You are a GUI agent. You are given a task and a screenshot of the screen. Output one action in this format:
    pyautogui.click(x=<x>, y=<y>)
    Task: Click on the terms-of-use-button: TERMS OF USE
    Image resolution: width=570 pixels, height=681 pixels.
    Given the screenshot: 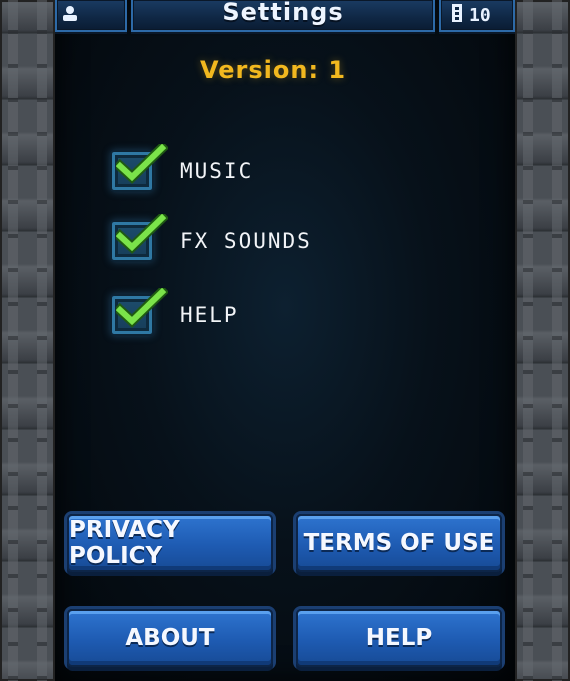 What is the action you would take?
    pyautogui.click(x=399, y=543)
    